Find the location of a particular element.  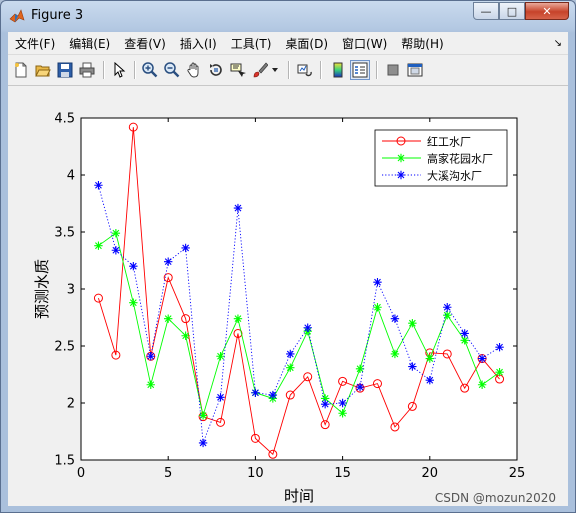

brush-icon is located at coordinates (260, 70).